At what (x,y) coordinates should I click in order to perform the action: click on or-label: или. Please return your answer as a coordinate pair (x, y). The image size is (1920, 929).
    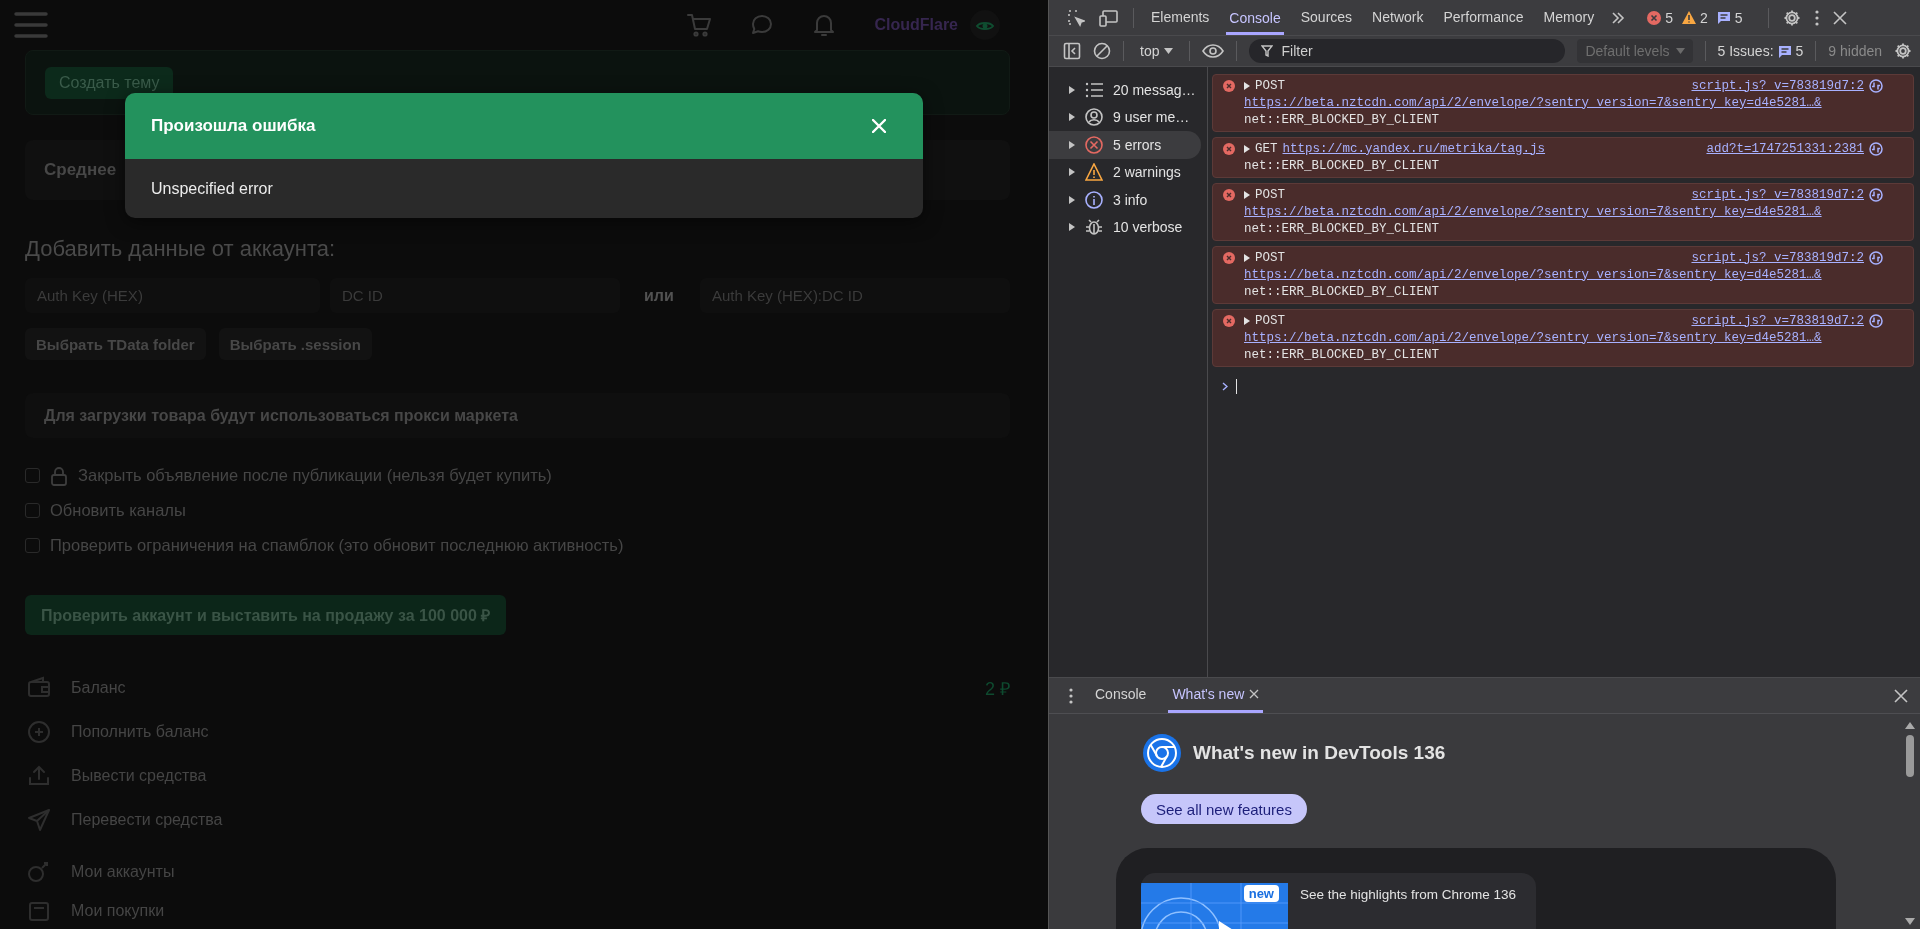
    Looking at the image, I should click on (659, 295).